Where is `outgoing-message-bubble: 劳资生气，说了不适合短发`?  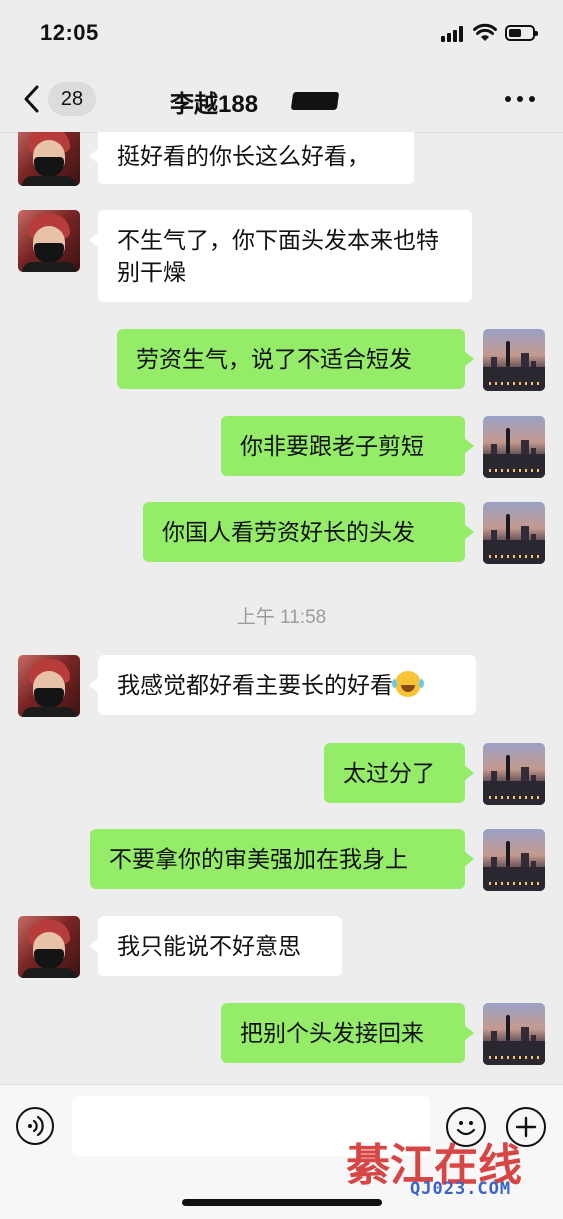 outgoing-message-bubble: 劳资生气，说了不适合短发 is located at coordinates (295, 359).